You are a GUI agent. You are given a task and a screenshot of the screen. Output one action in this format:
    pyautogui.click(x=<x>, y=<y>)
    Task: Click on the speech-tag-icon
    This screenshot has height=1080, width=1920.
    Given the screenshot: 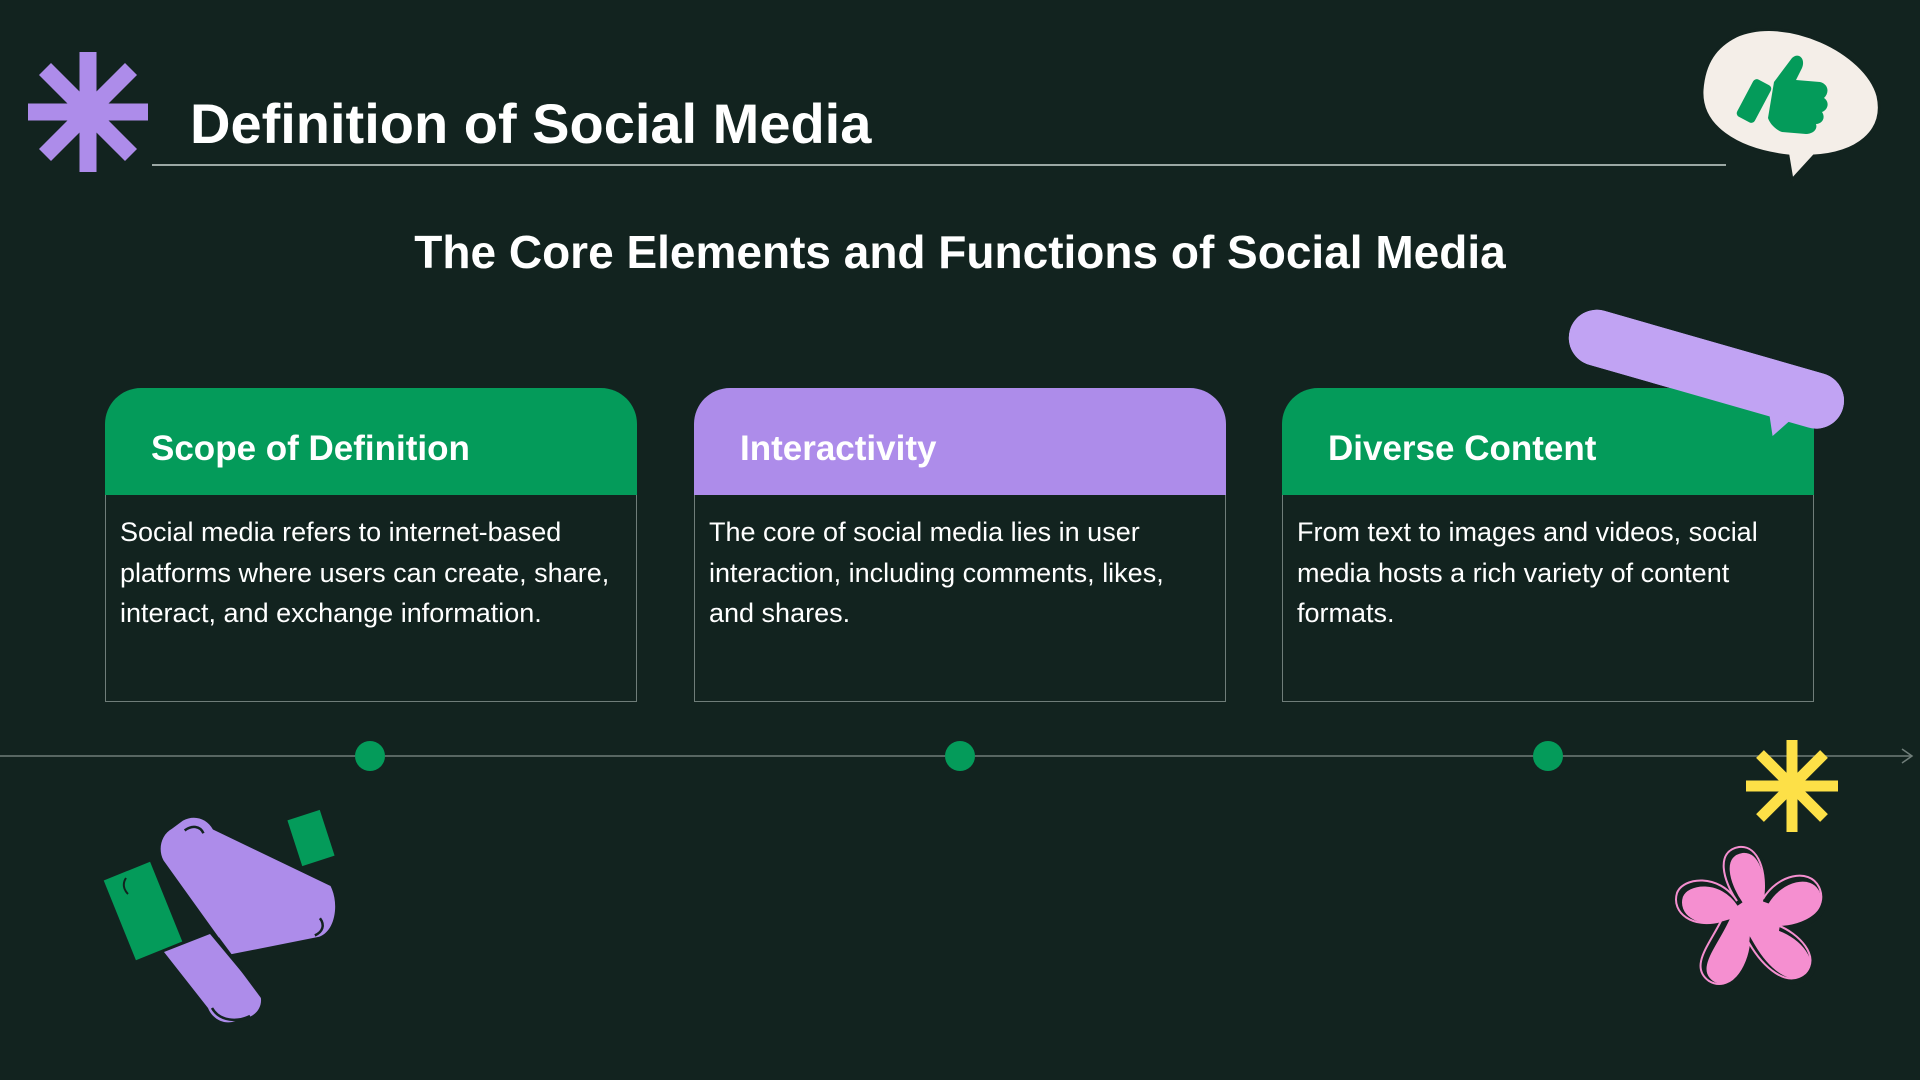 What is the action you would take?
    pyautogui.click(x=1706, y=372)
    